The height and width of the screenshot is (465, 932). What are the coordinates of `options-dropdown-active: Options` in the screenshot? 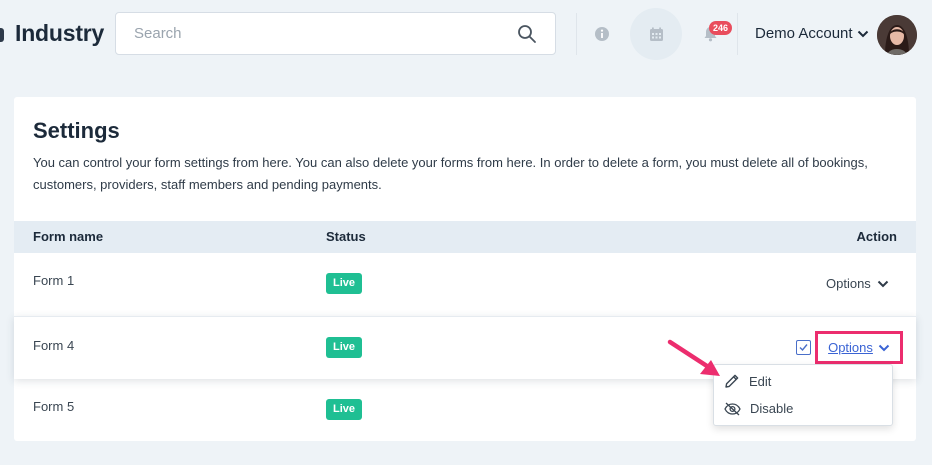 It's located at (859, 347).